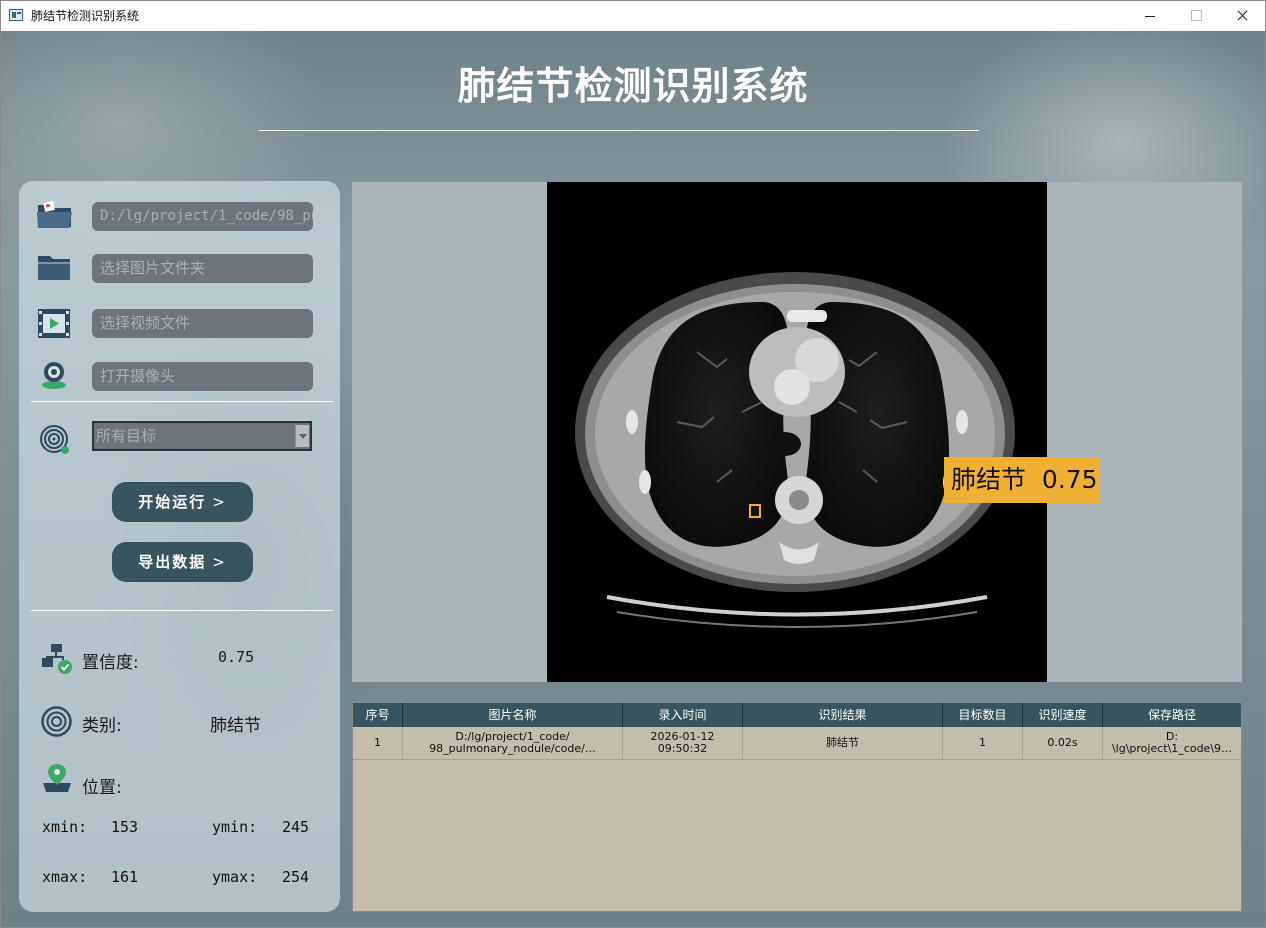 The image size is (1266, 928). What do you see at coordinates (172, 562) in the screenshot?
I see `export-button-label: 导出数据` at bounding box center [172, 562].